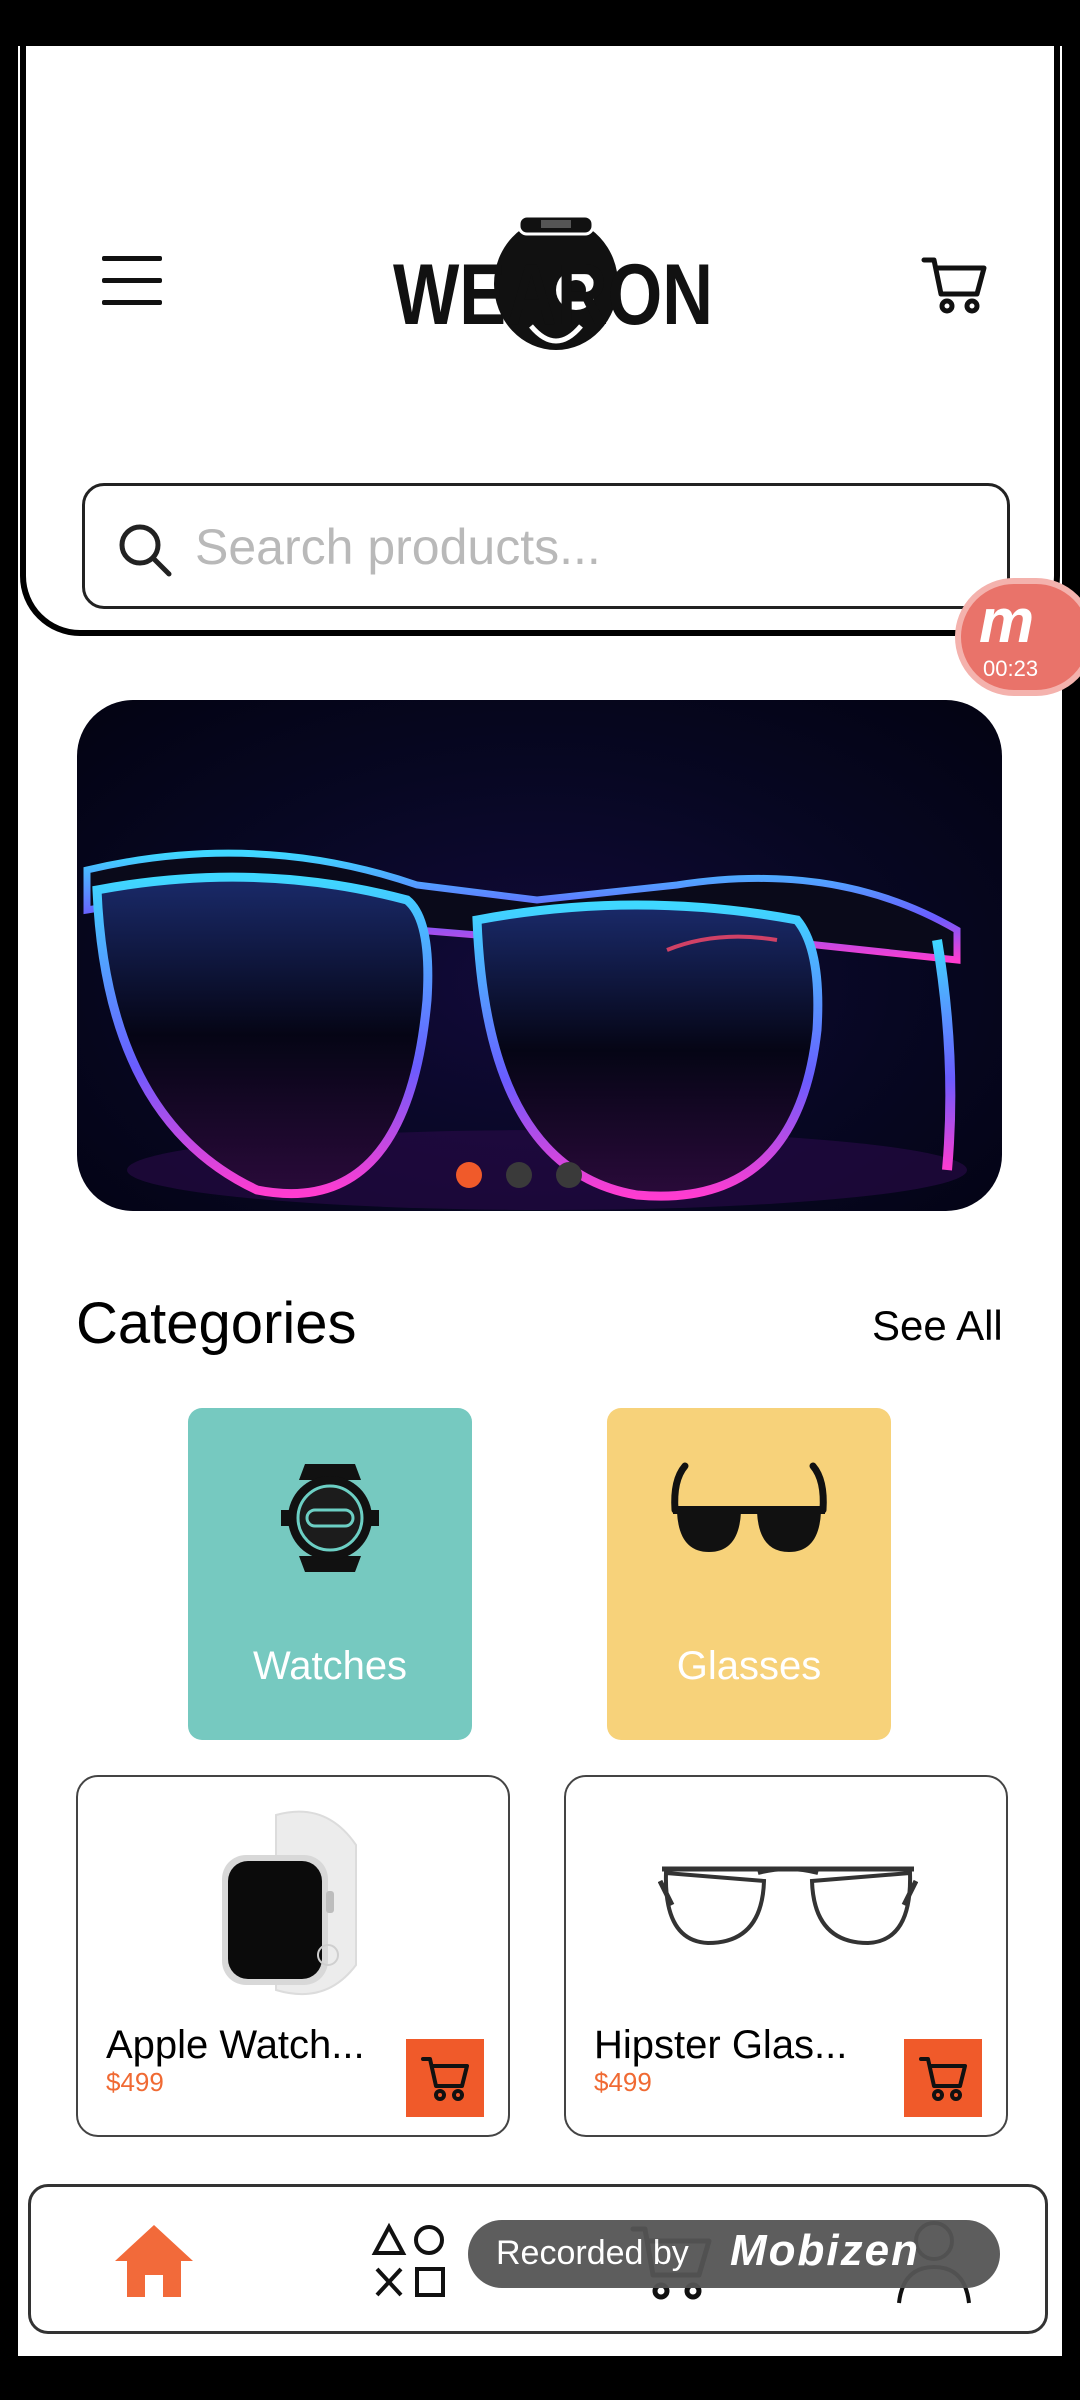 The image size is (1080, 2400). What do you see at coordinates (216, 1323) in the screenshot?
I see `categories-title: Categories` at bounding box center [216, 1323].